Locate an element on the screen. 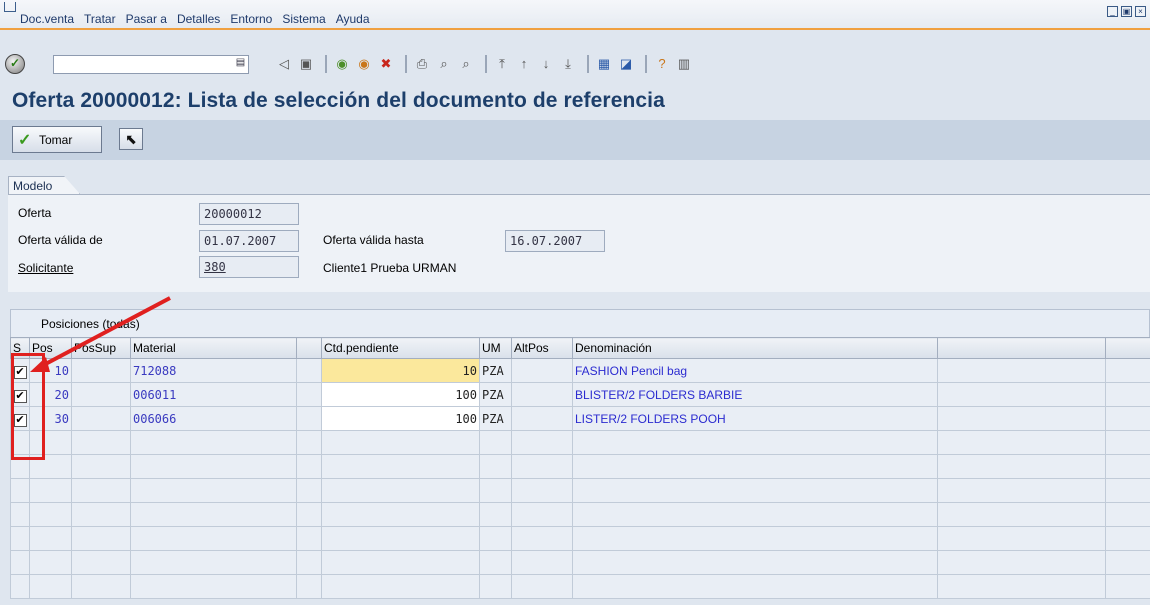 This screenshot has width=1150, height=605. back-icon: ◉ is located at coordinates (342, 64).